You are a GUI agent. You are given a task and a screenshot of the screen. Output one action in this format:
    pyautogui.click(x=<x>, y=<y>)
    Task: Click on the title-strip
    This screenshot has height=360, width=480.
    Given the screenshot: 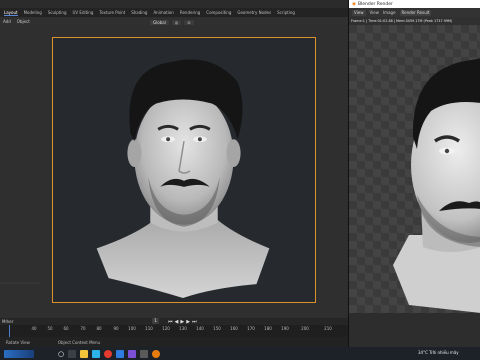 What is the action you would take?
    pyautogui.click(x=174, y=4)
    